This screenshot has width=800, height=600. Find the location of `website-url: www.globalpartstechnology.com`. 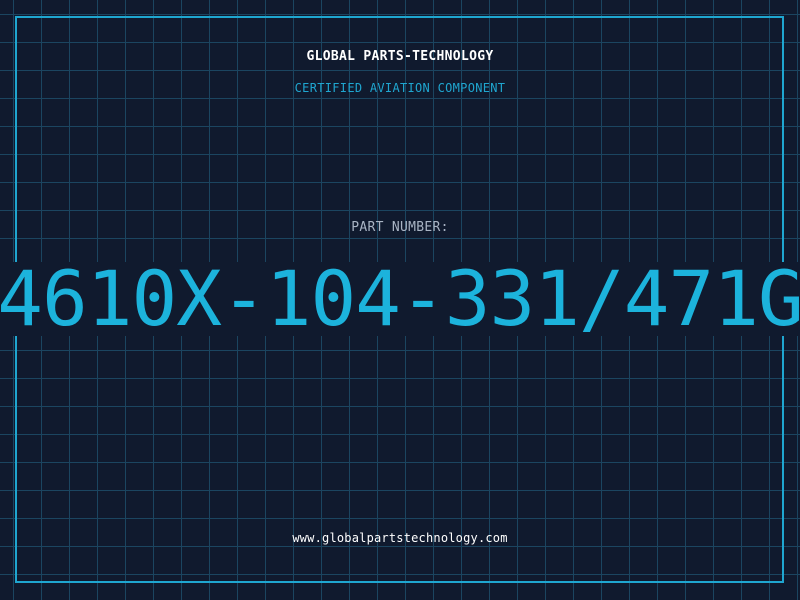

website-url: www.globalpartstechnology.com is located at coordinates (400, 538).